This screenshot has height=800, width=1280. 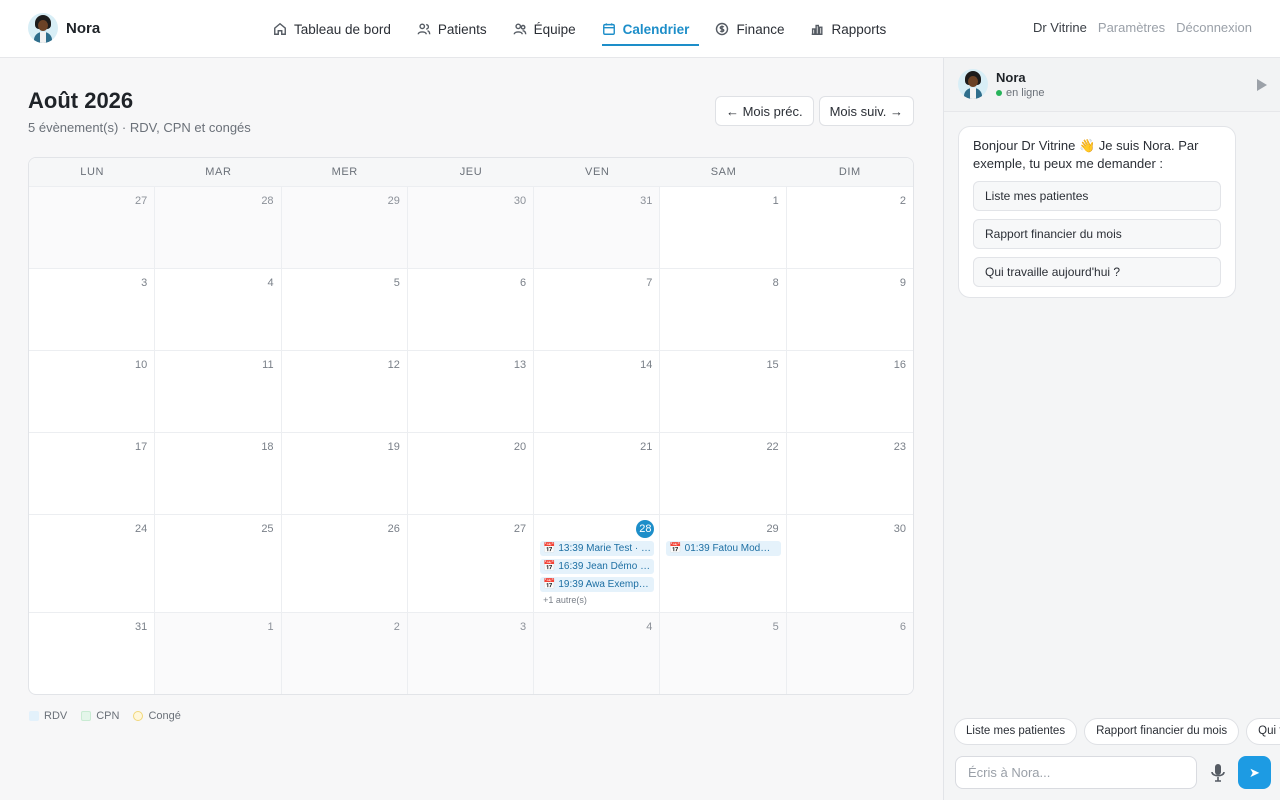 What do you see at coordinates (345, 391) in the screenshot?
I see `calendar-day-cell: 12` at bounding box center [345, 391].